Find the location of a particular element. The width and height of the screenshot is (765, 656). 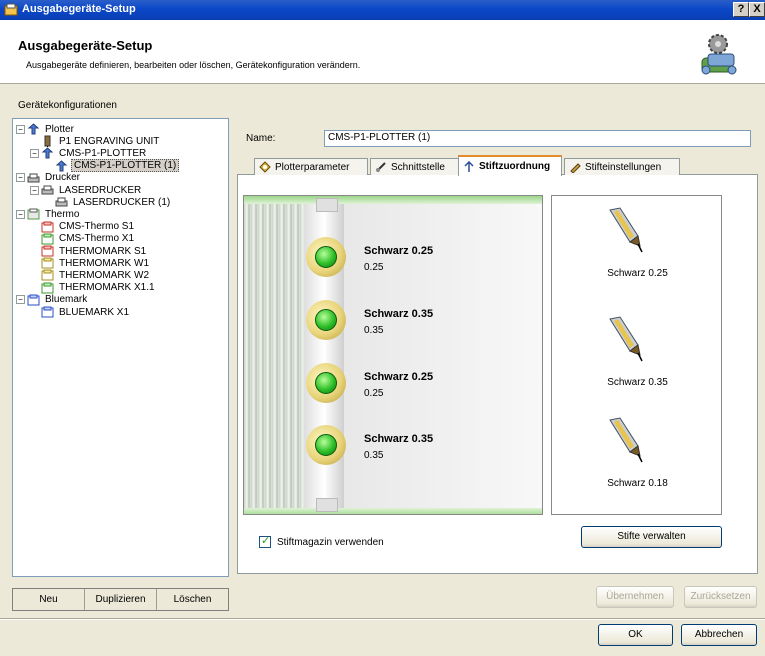

tree-item-label: Plotter is located at coordinates (59, 129).